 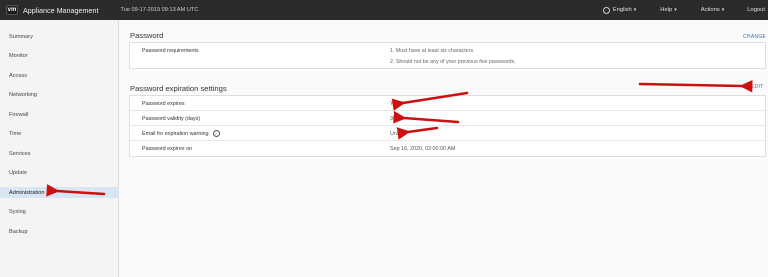 What do you see at coordinates (175, 133) in the screenshot?
I see `email-warning-label: Email for expiration warning` at bounding box center [175, 133].